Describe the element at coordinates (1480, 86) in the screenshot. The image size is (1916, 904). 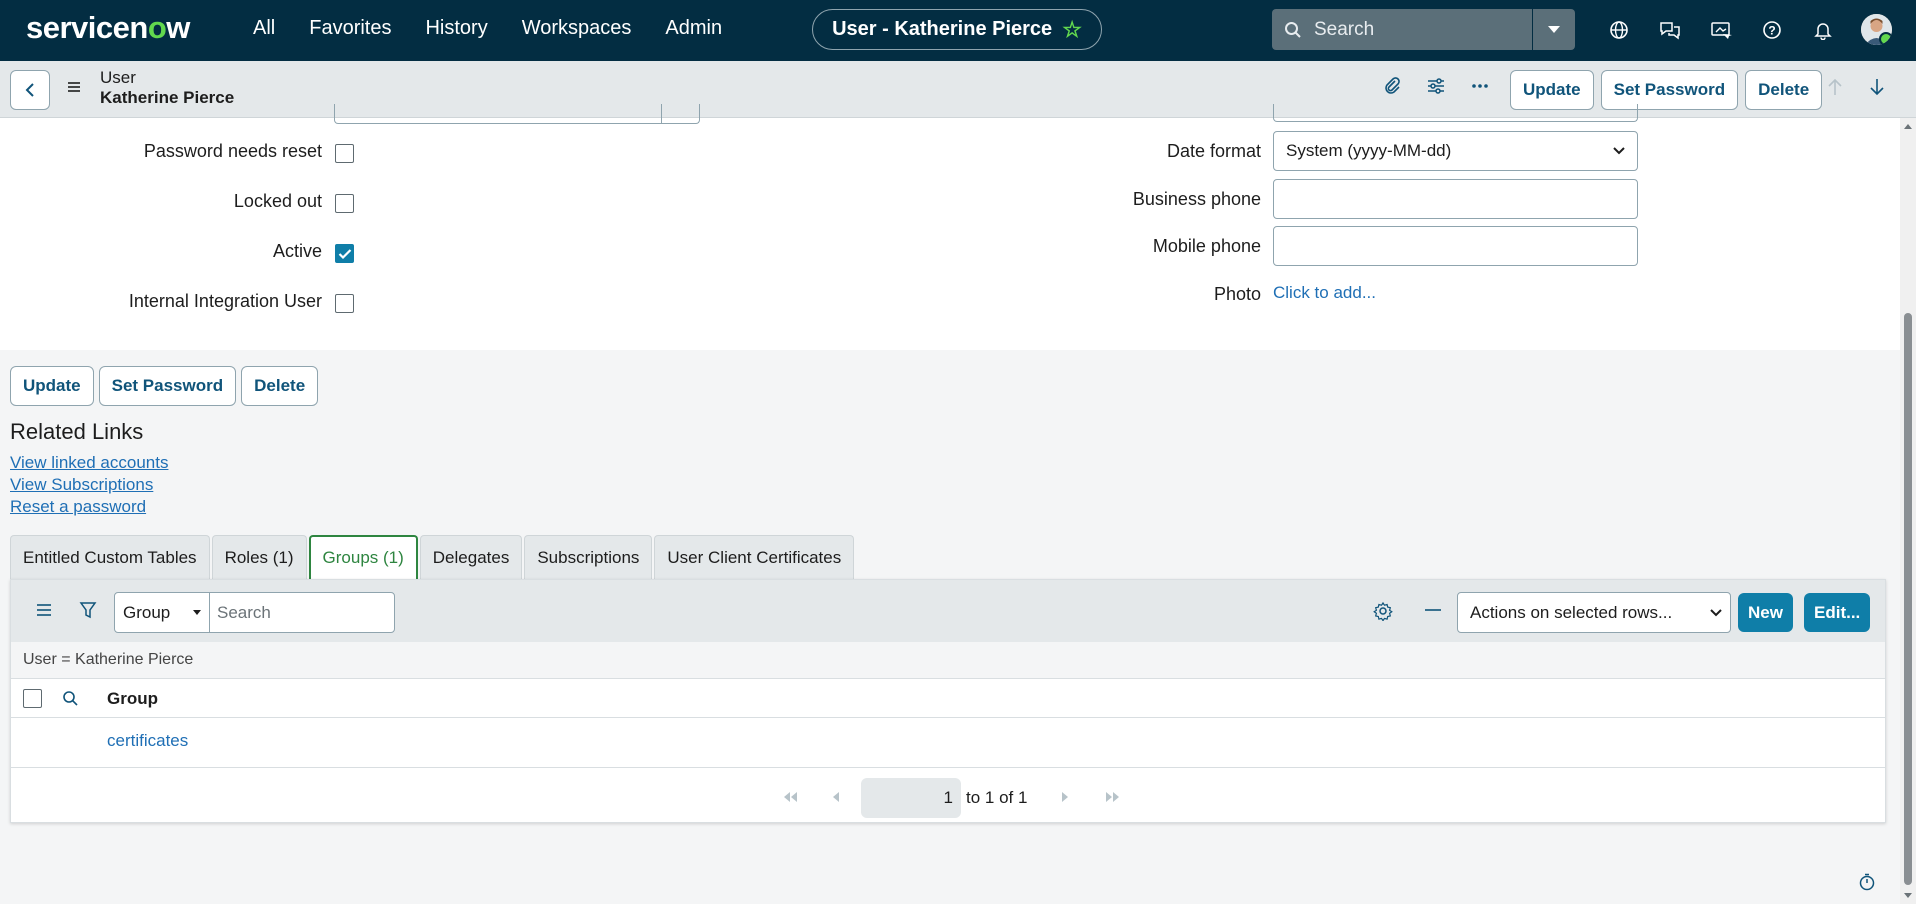
I see `more-options-icon` at that location.